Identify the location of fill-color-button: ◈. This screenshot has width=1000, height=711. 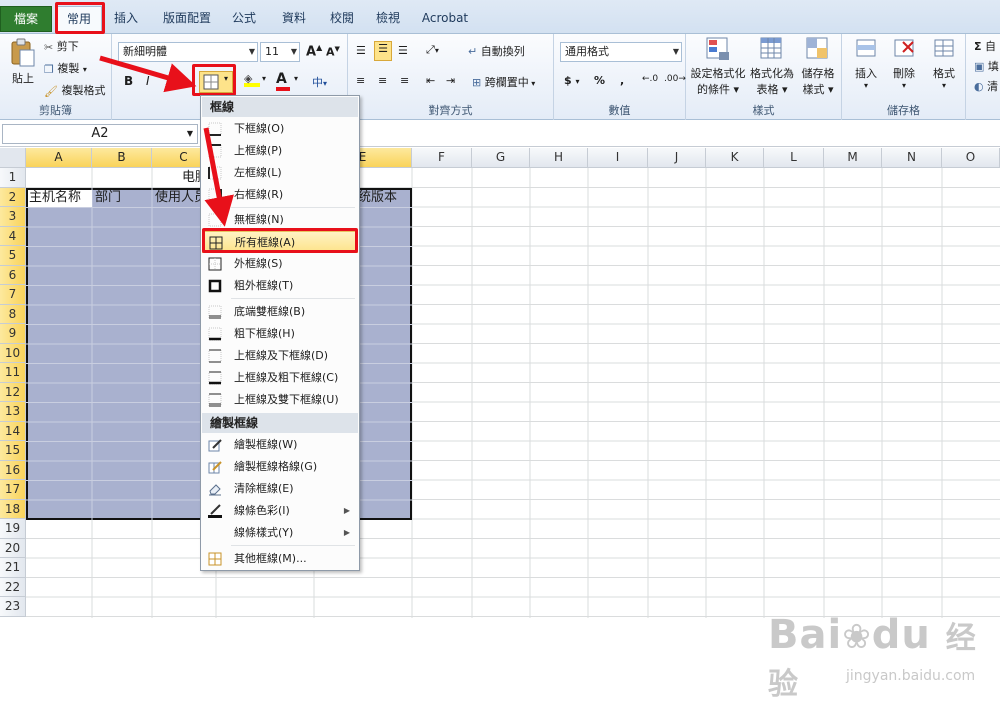
(252, 79).